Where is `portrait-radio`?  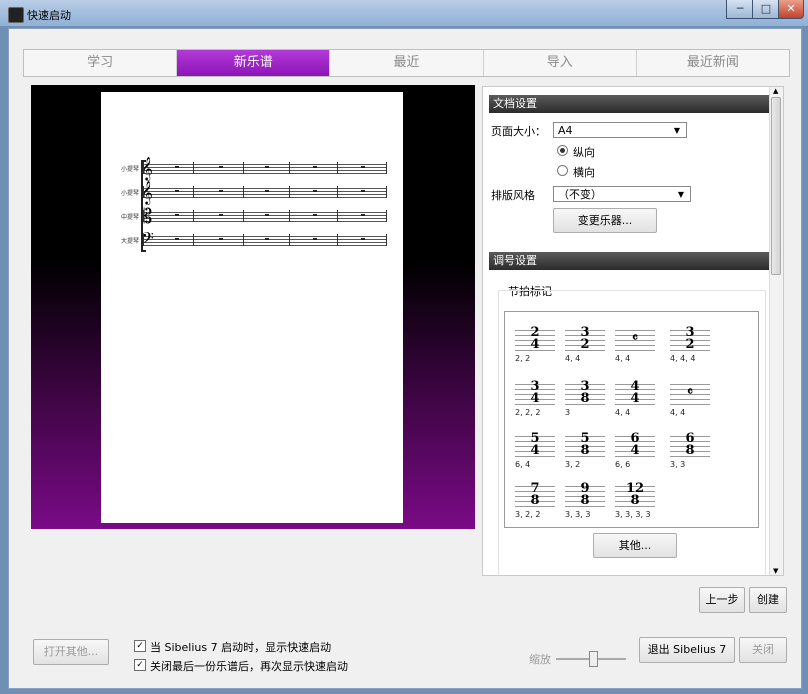
portrait-radio is located at coordinates (562, 150).